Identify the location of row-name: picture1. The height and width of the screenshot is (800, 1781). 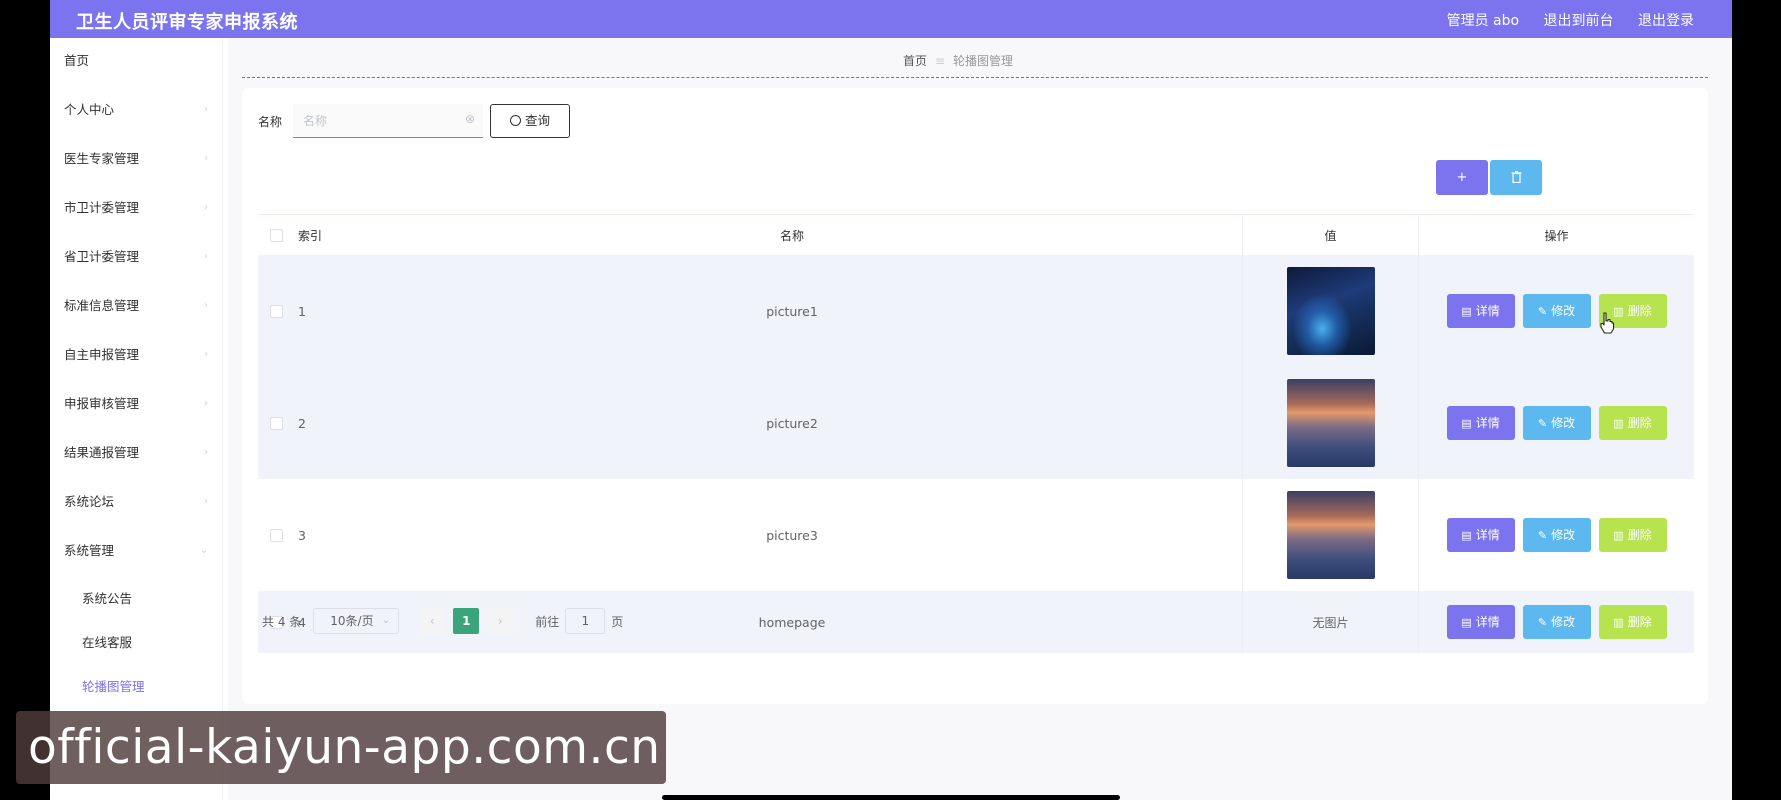
(792, 311).